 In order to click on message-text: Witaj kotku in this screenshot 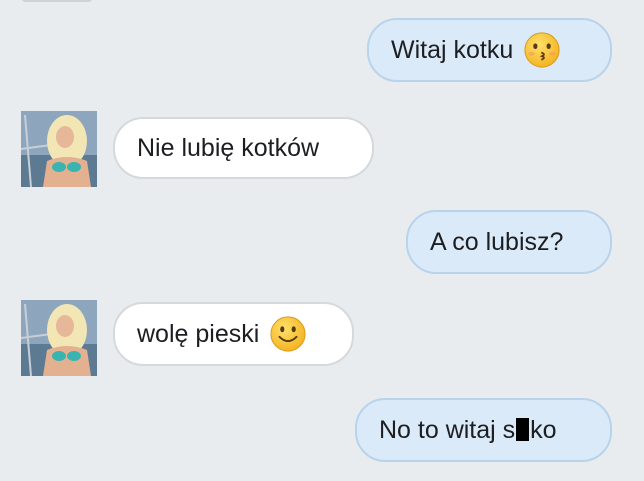, I will do `click(452, 49)`.